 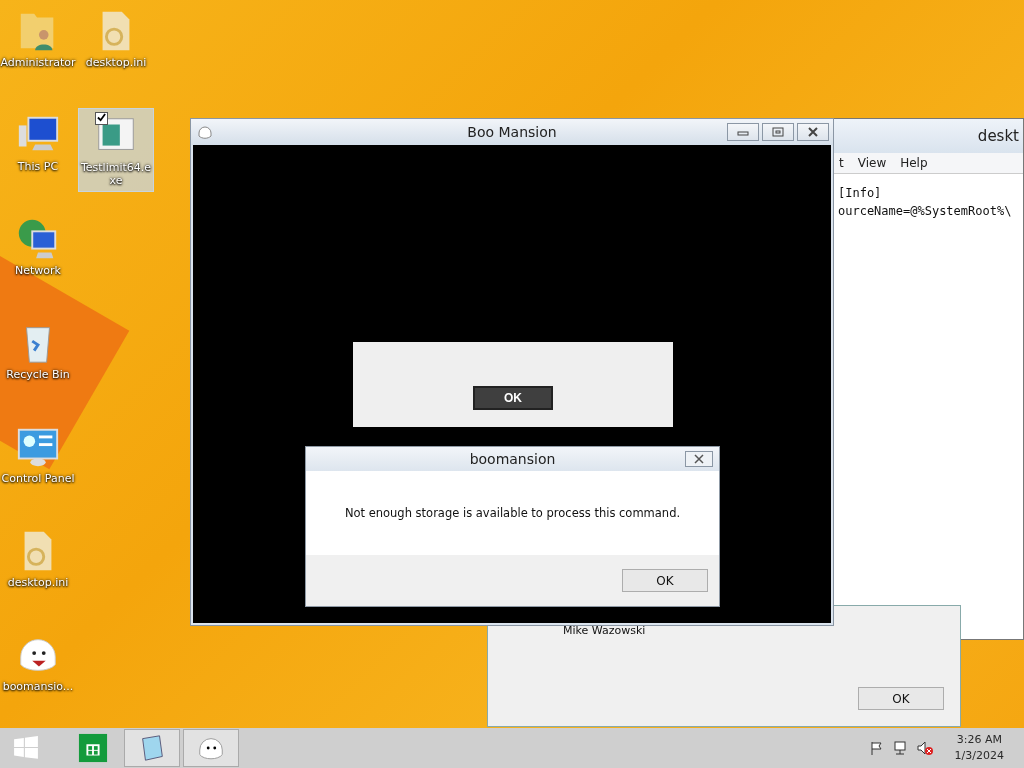 I want to click on window-title: deskt, so click(x=998, y=136).